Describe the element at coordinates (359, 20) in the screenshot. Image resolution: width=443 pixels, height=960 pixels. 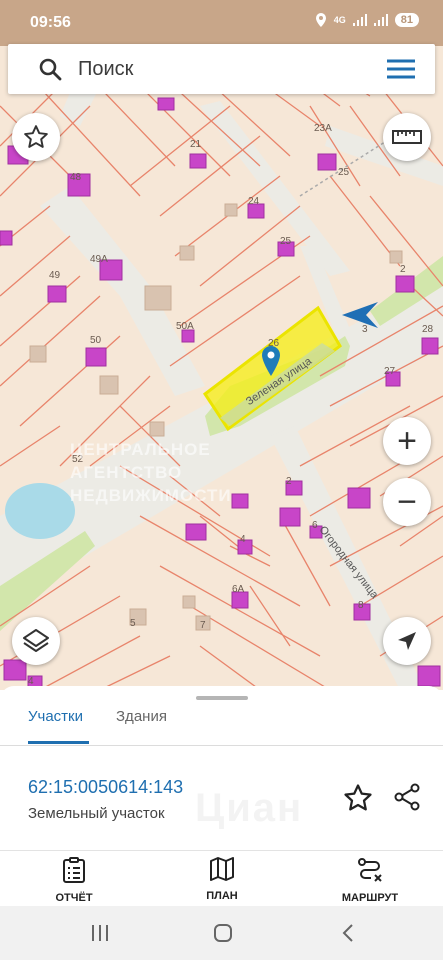
I see `signal-icon` at that location.